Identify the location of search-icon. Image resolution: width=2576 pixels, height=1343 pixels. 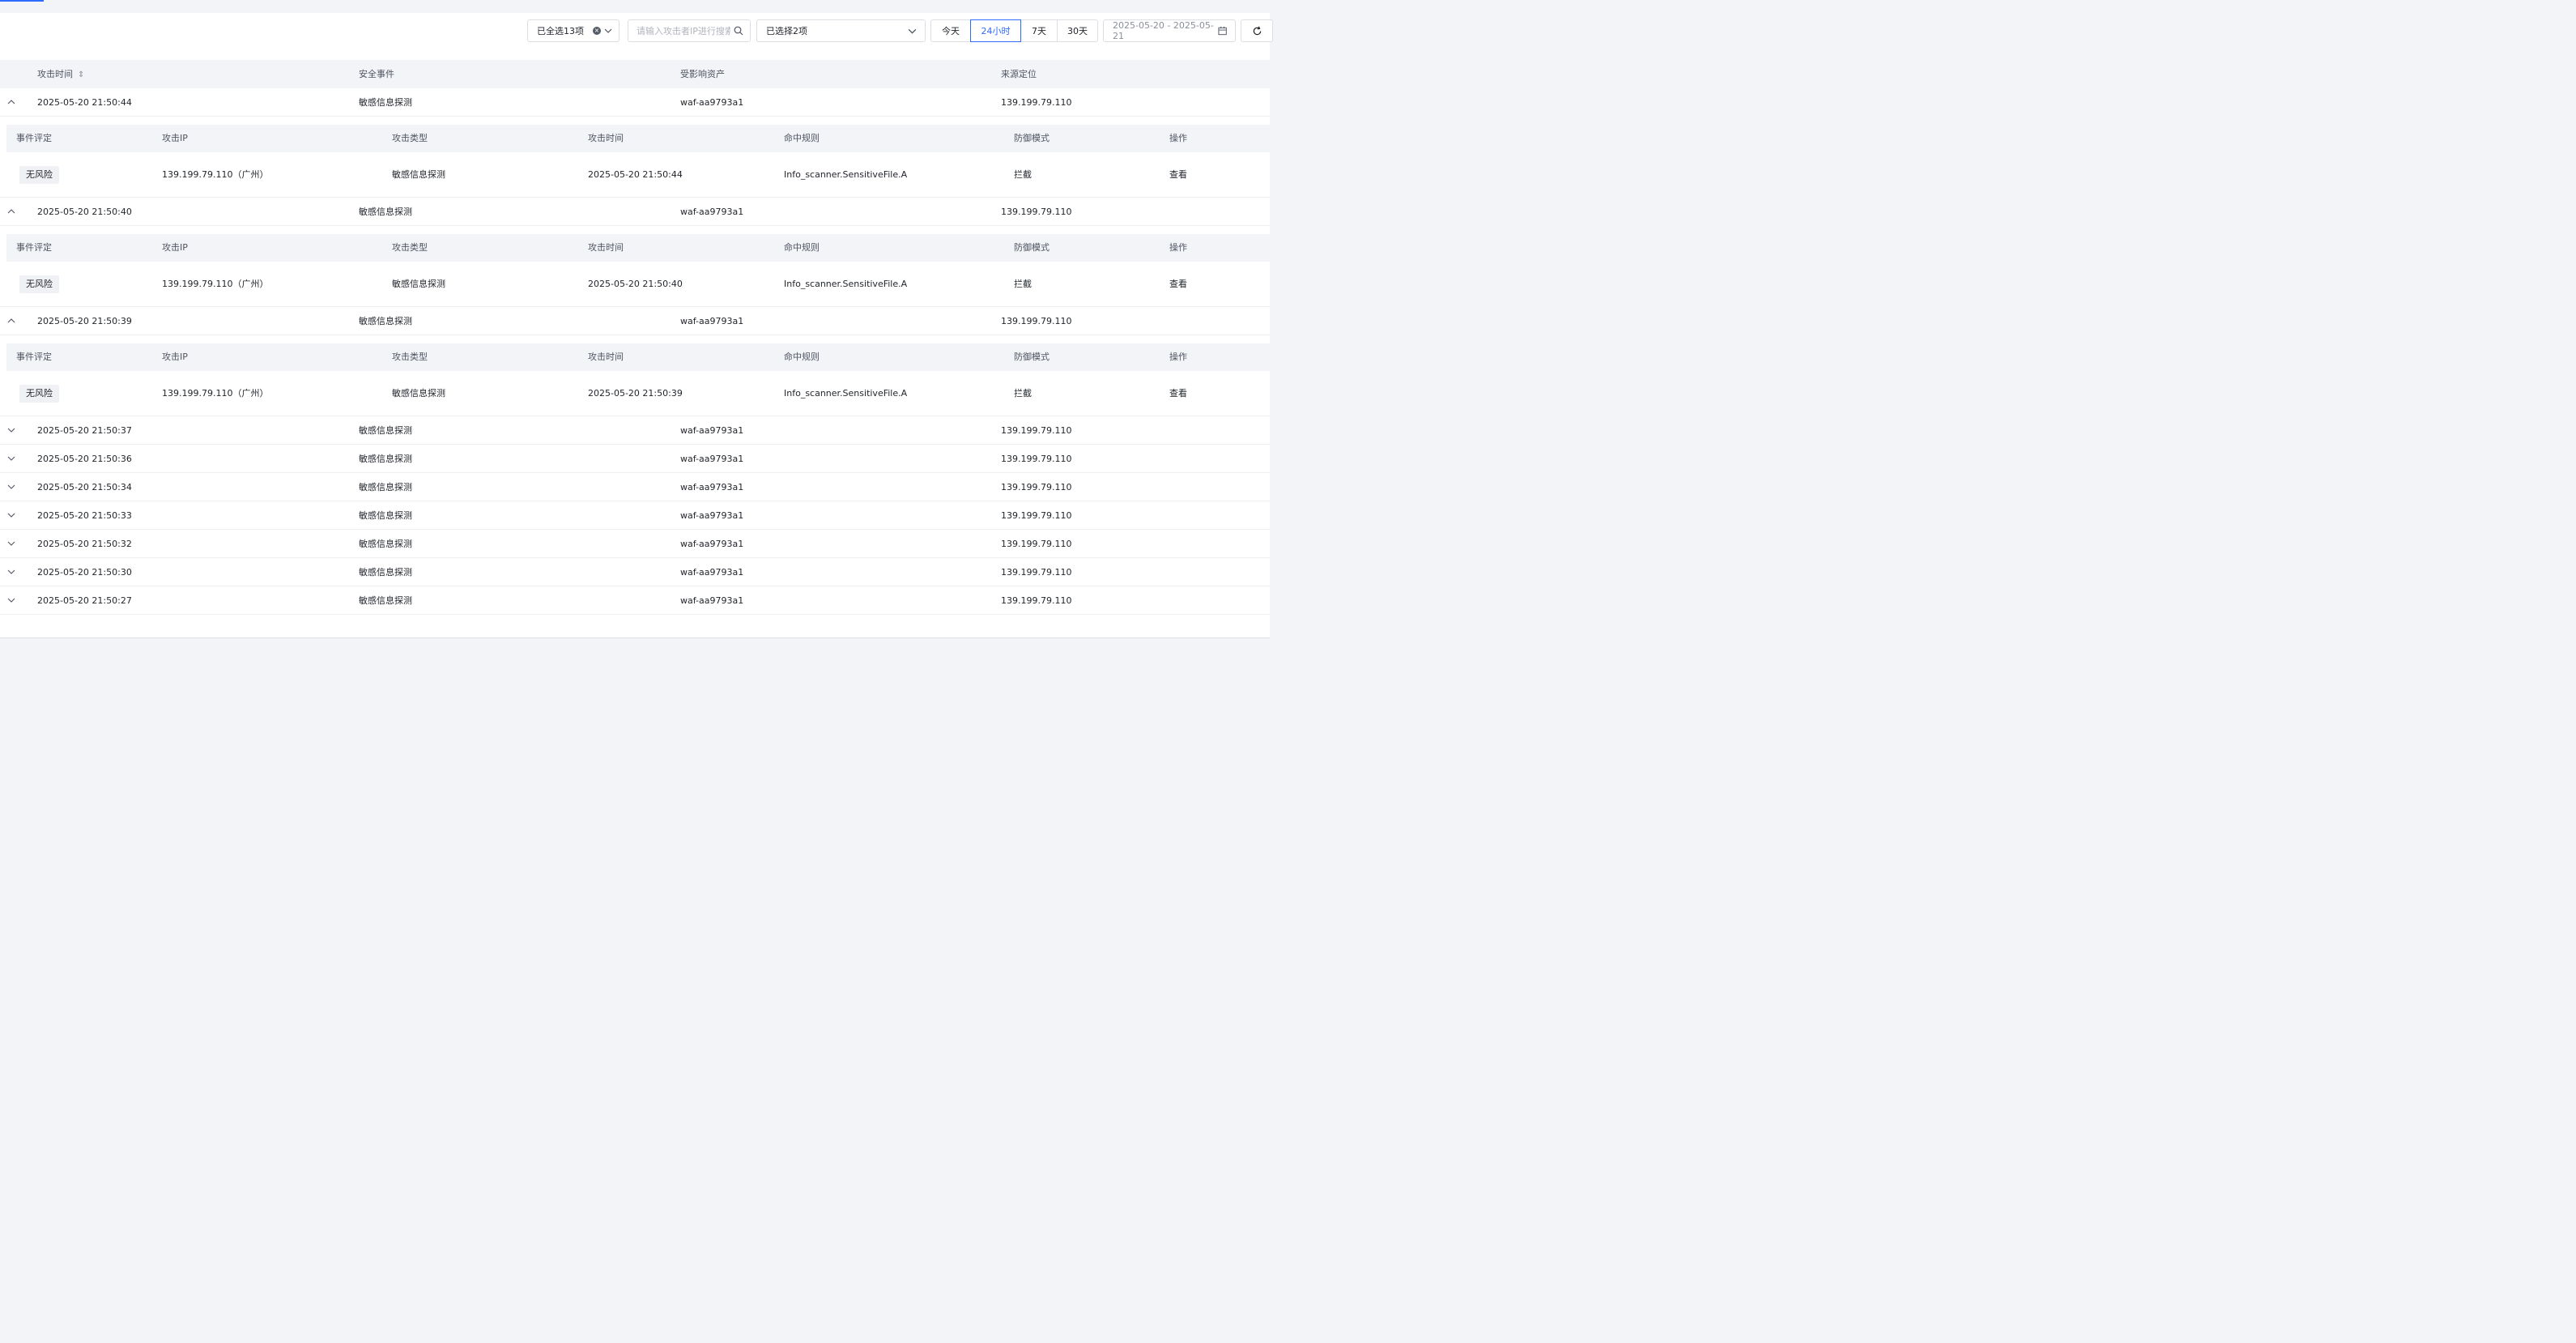
(738, 31).